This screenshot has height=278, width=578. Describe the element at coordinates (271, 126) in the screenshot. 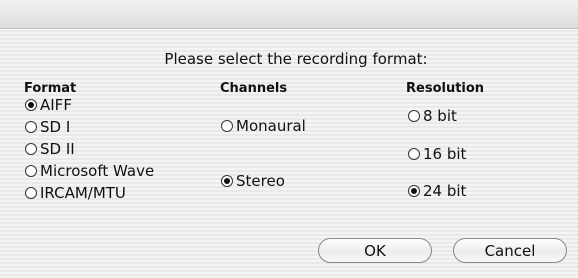

I see `channels-option-label: Monaural` at that location.